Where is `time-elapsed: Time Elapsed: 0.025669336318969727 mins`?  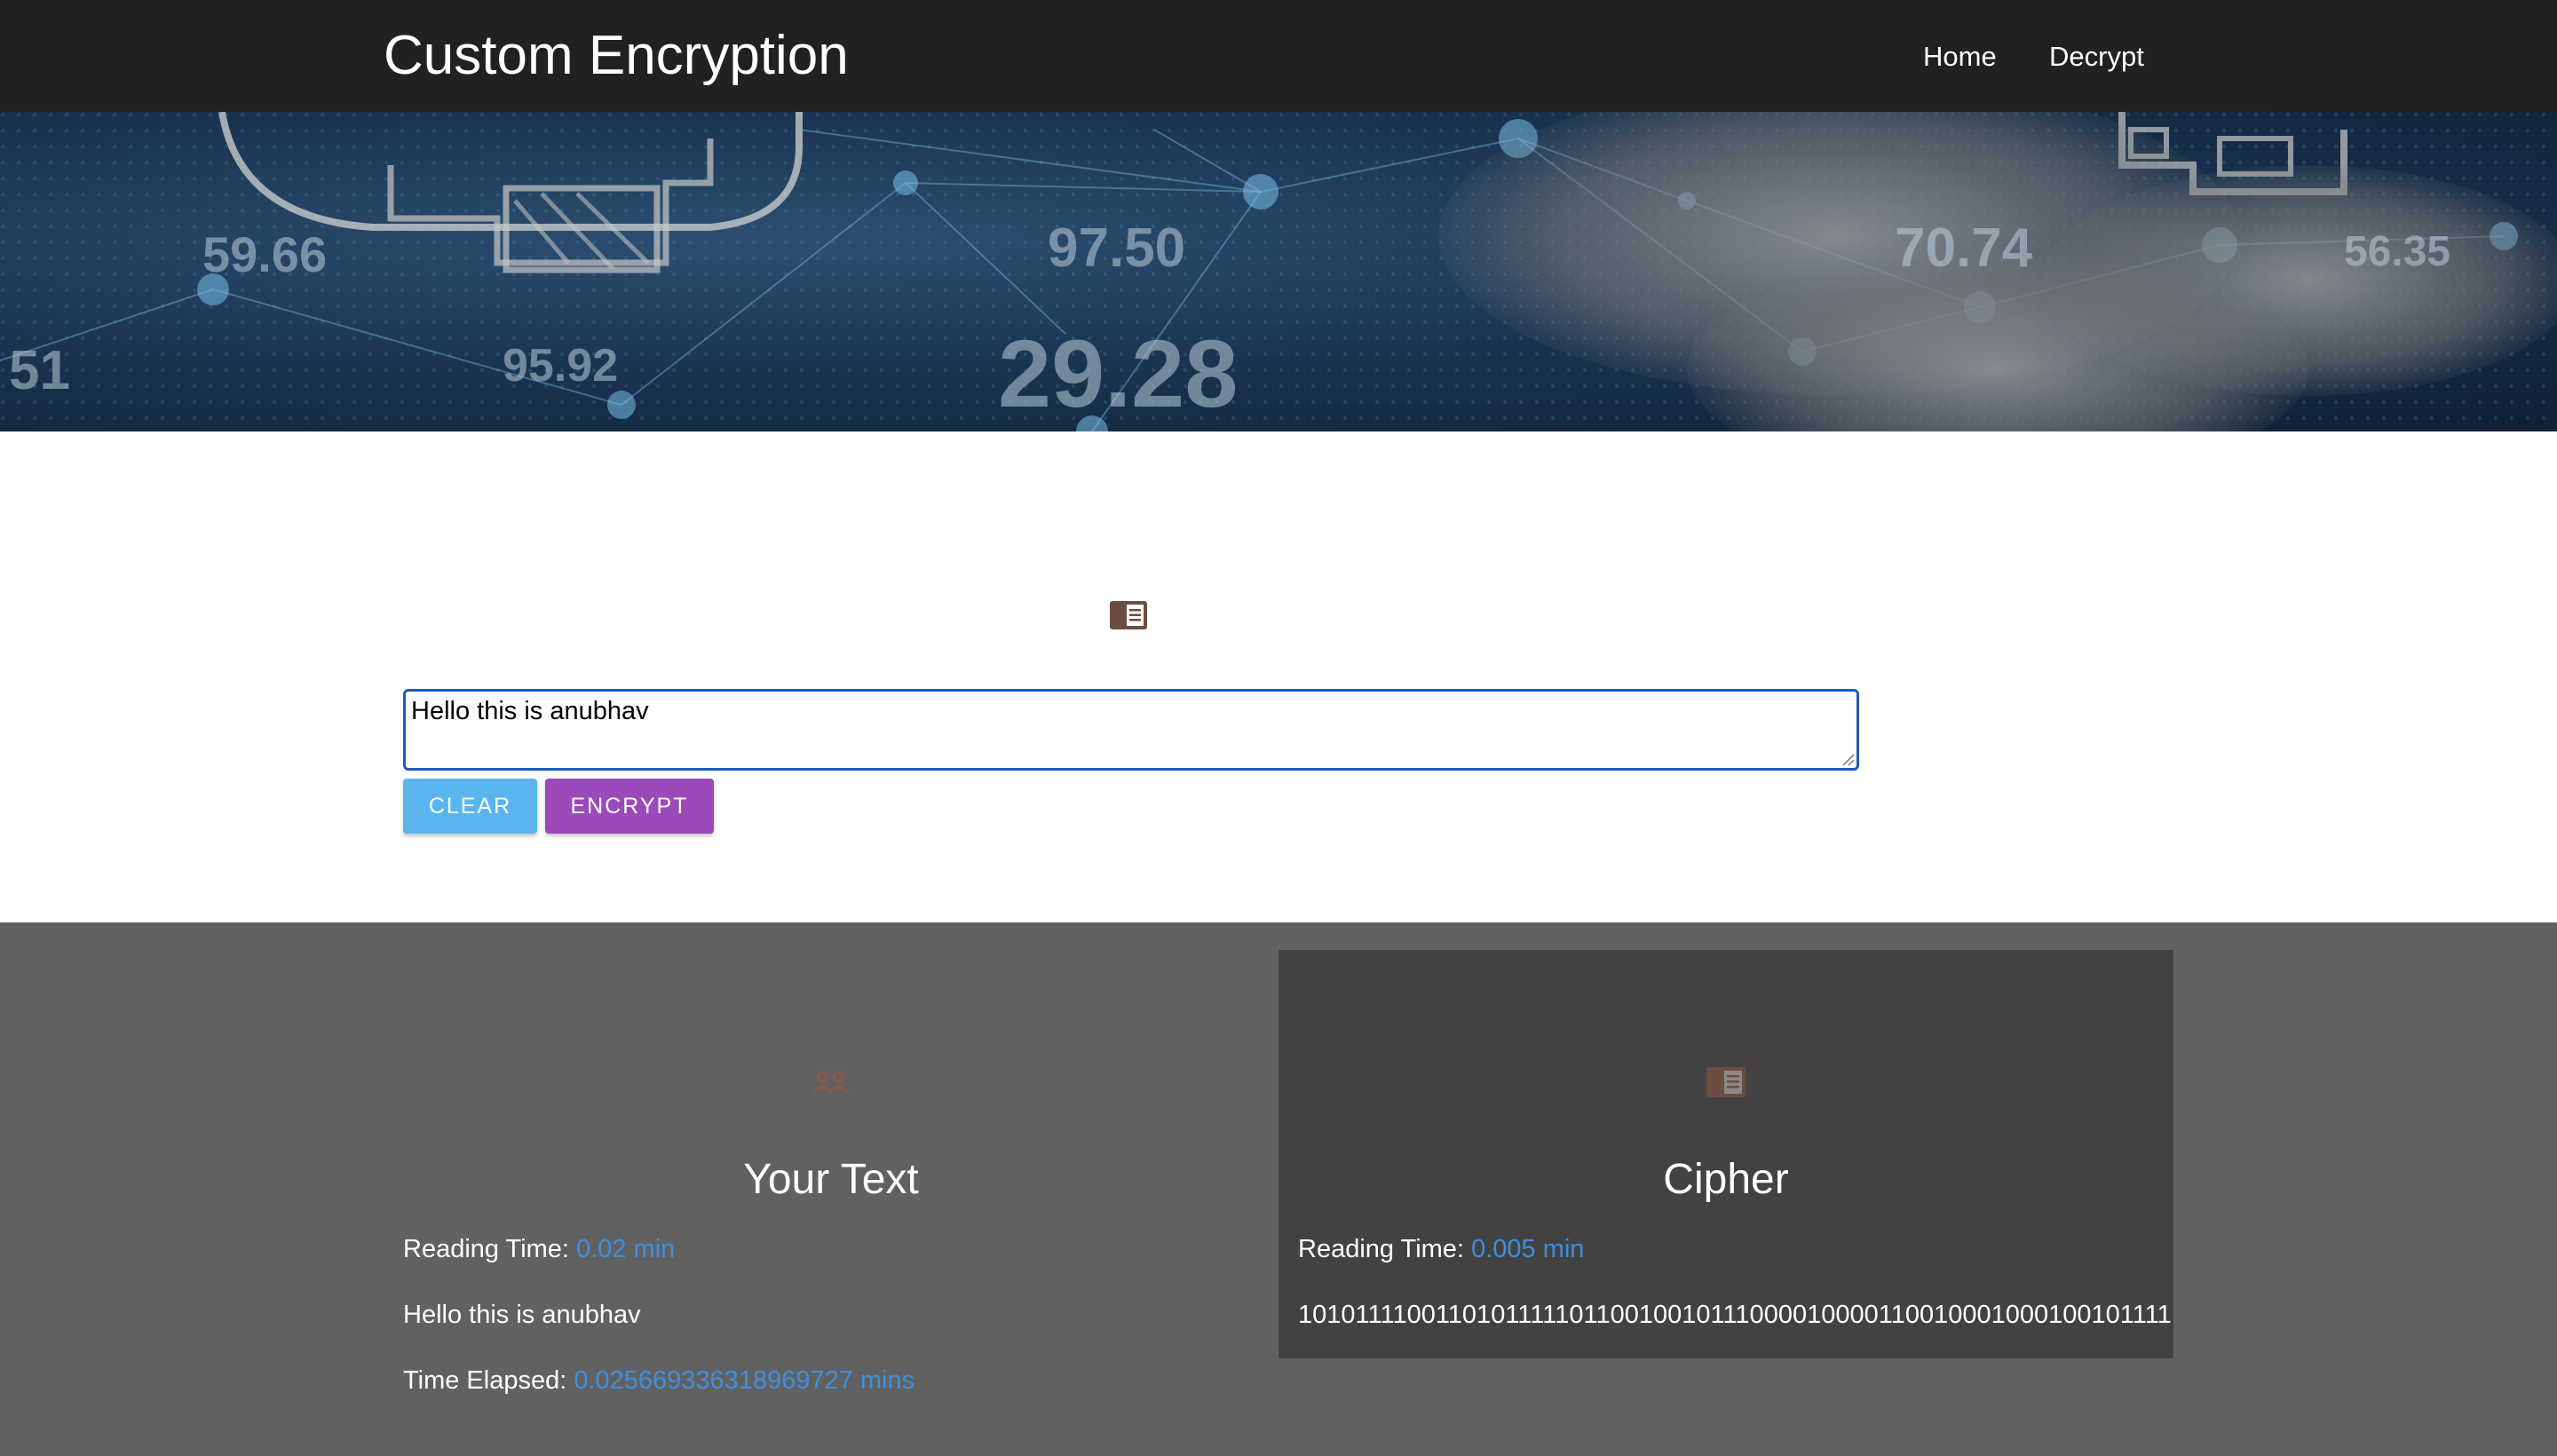 time-elapsed: Time Elapsed: 0.025669336318969727 mins is located at coordinates (658, 1381).